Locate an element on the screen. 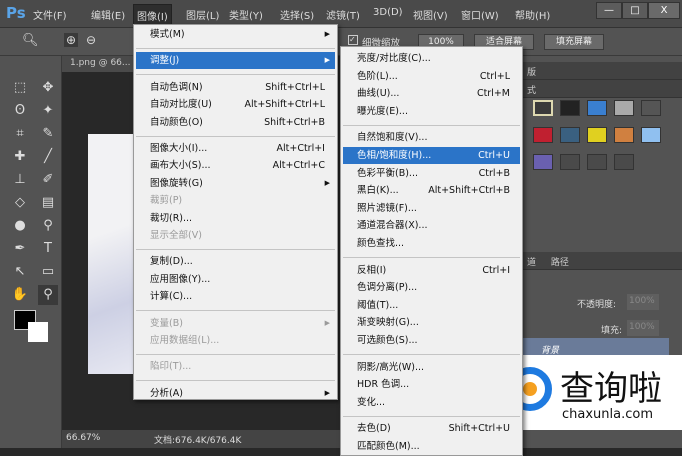 This screenshot has width=682, height=456. menu-item: 黑白(K)... Alt+Shift+Ctrl+B is located at coordinates (431, 190).